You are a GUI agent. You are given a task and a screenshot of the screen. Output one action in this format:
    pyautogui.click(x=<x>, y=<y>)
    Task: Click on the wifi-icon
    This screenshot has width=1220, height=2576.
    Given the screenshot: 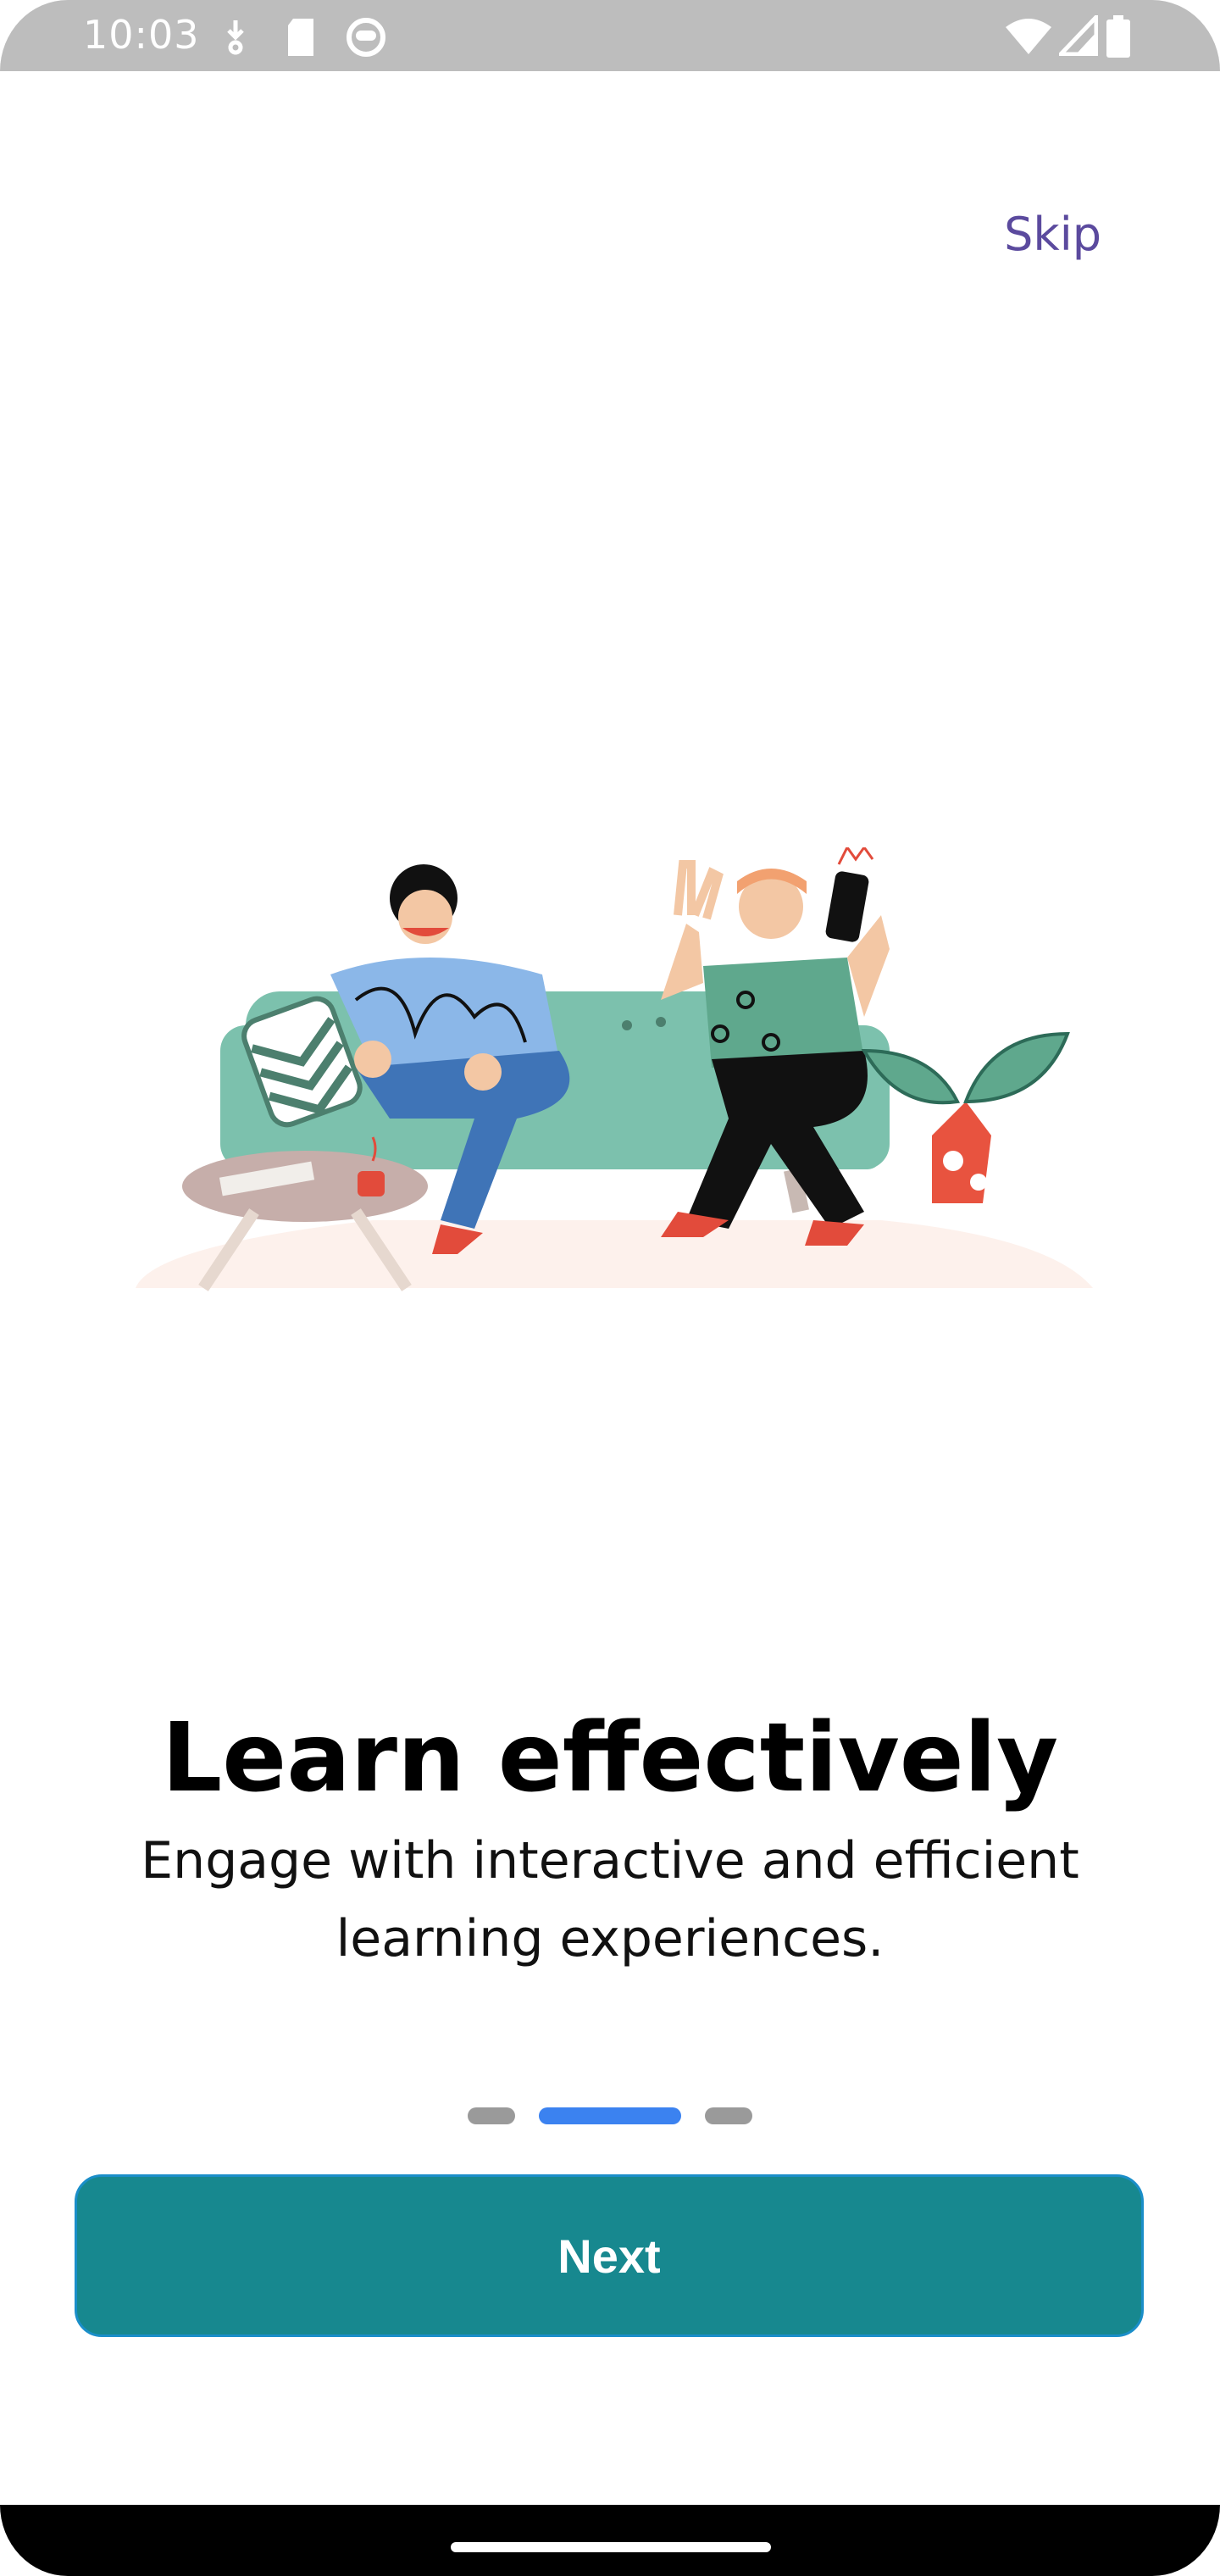 What is the action you would take?
    pyautogui.click(x=1028, y=36)
    